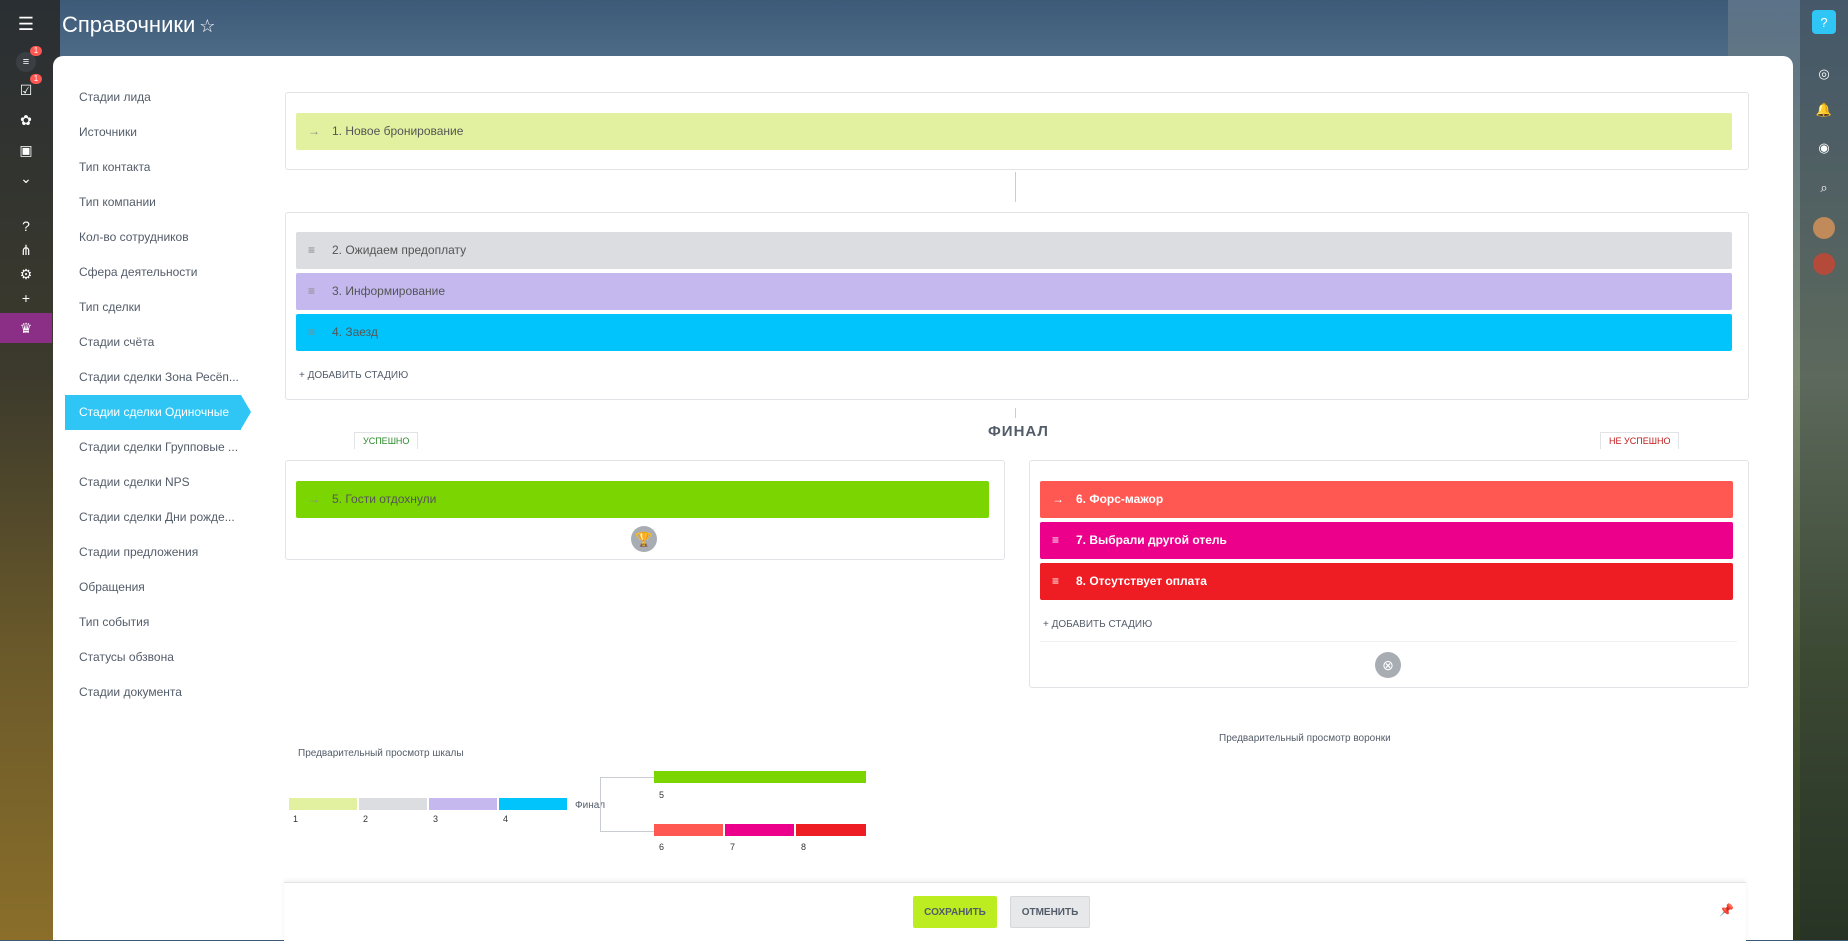 This screenshot has height=941, width=1848. Describe the element at coordinates (165, 132) in the screenshot. I see `sidebar-item: Источники` at that location.